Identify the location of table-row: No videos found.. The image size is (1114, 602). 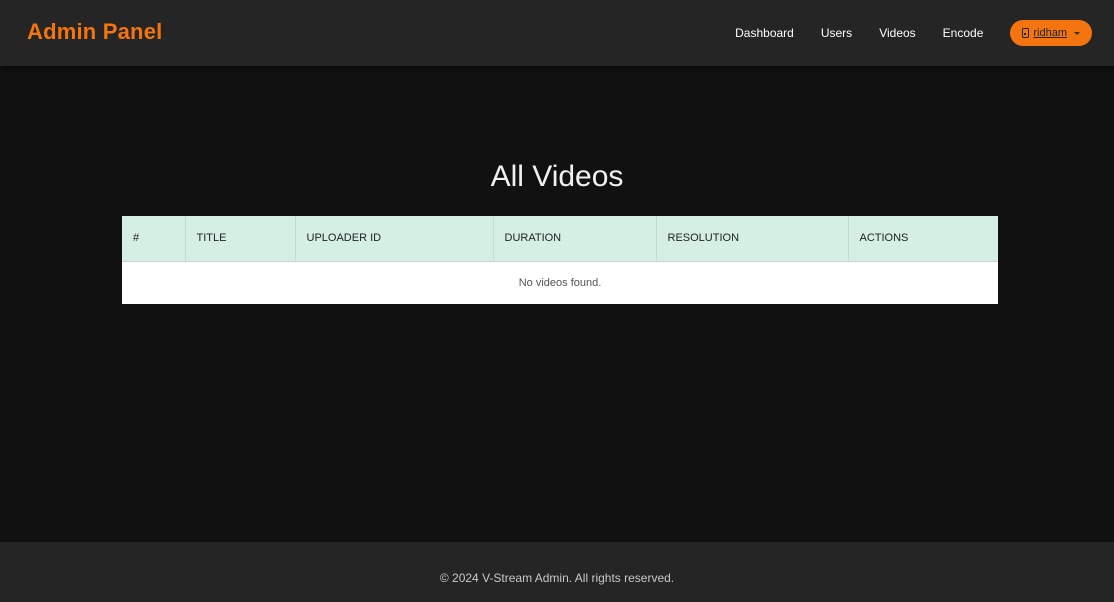
(560, 282).